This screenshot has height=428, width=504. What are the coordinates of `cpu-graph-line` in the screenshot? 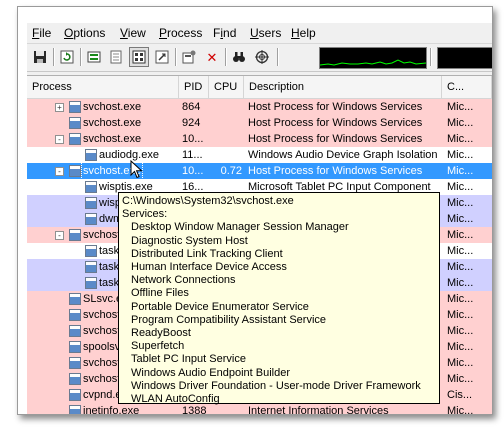 It's located at (373, 62).